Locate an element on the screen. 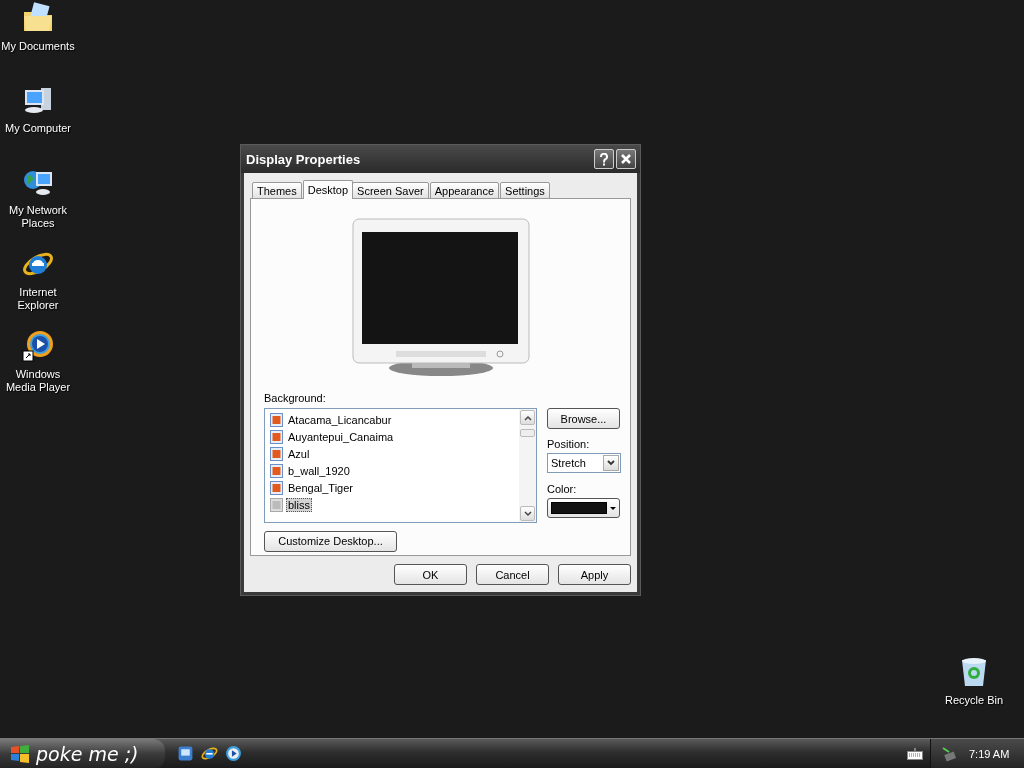  window-title: Display Properties is located at coordinates (303, 159).